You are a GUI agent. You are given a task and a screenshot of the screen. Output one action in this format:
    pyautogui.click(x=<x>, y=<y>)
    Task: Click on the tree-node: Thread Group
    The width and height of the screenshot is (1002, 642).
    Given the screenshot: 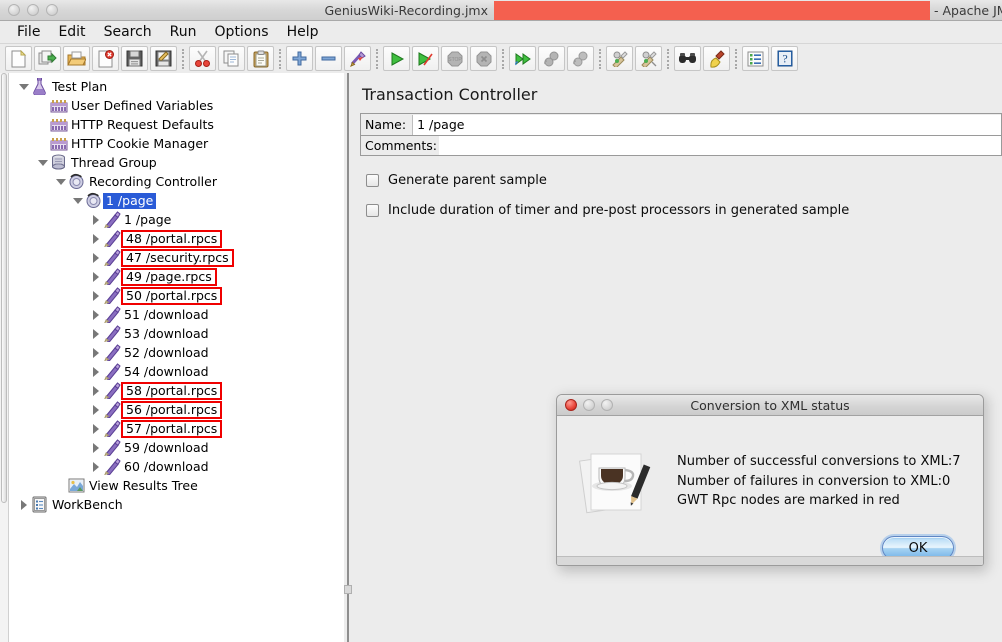 What is the action you would take?
    pyautogui.click(x=176, y=162)
    